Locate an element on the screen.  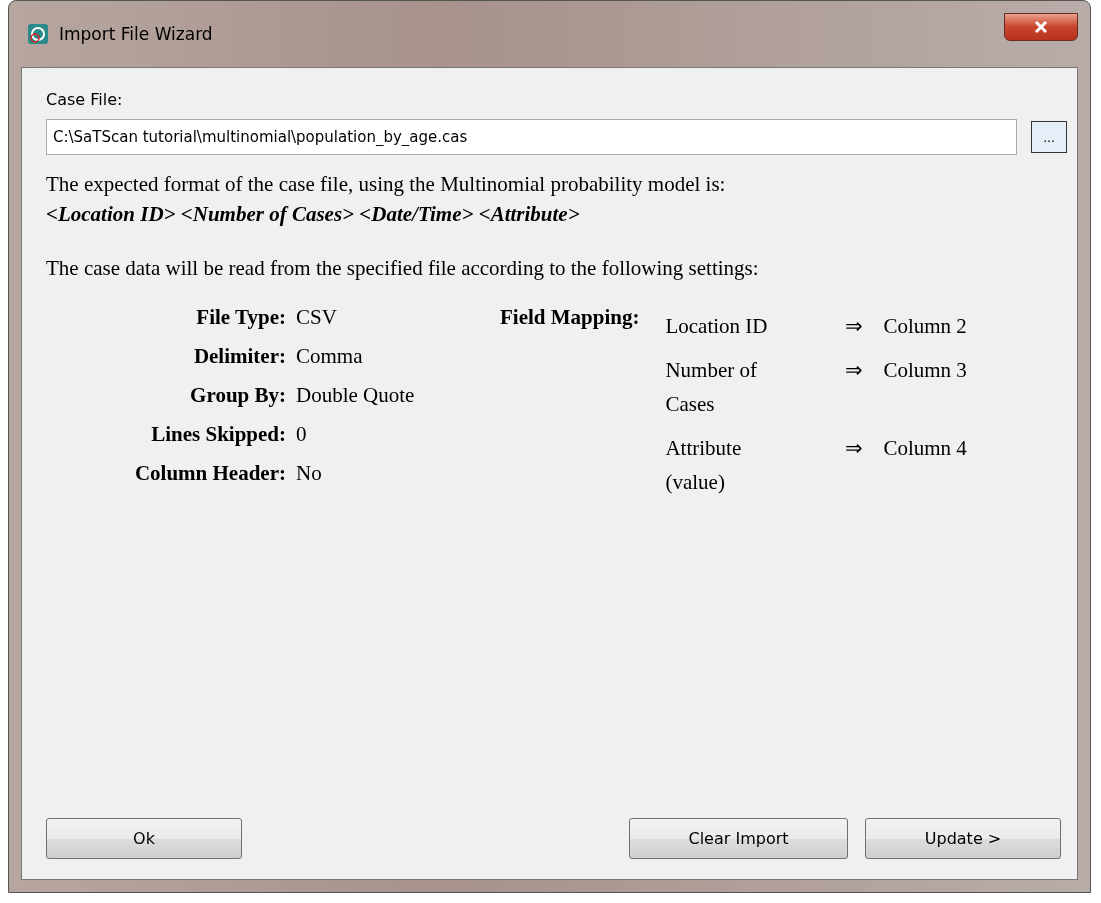
field-name: Attribute (value) is located at coordinates (704, 465).